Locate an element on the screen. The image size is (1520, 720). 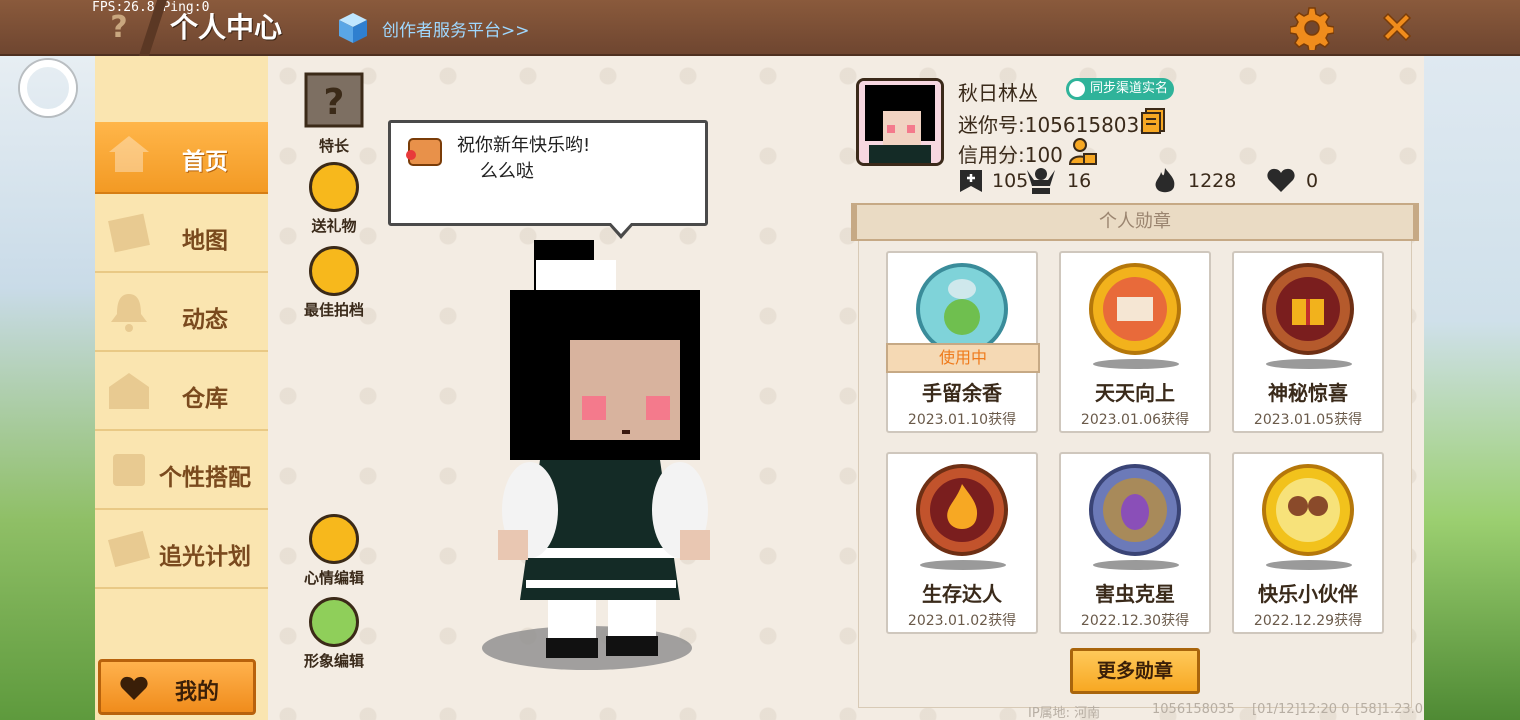
footer-version: [58]1.23.0 is located at coordinates (1389, 709).